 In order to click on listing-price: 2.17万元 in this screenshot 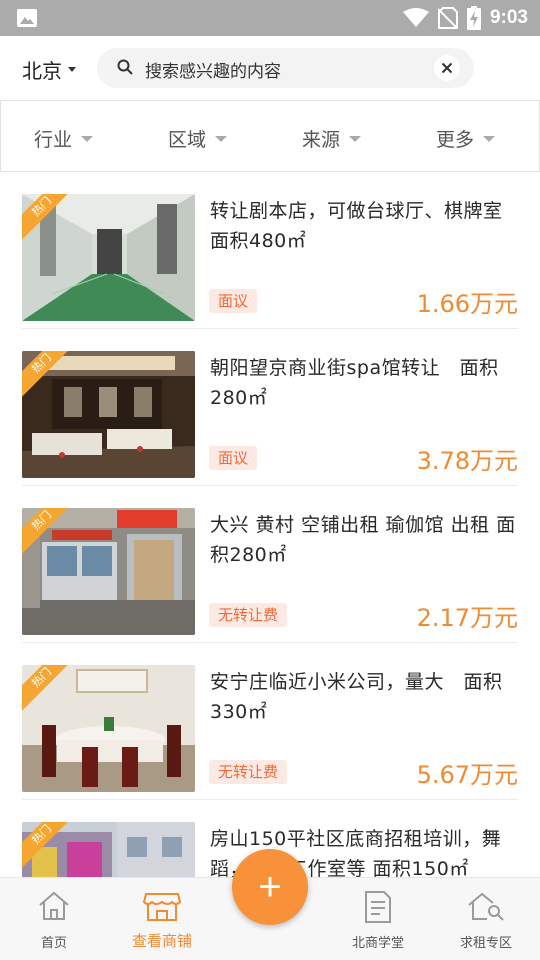, I will do `click(467, 618)`.